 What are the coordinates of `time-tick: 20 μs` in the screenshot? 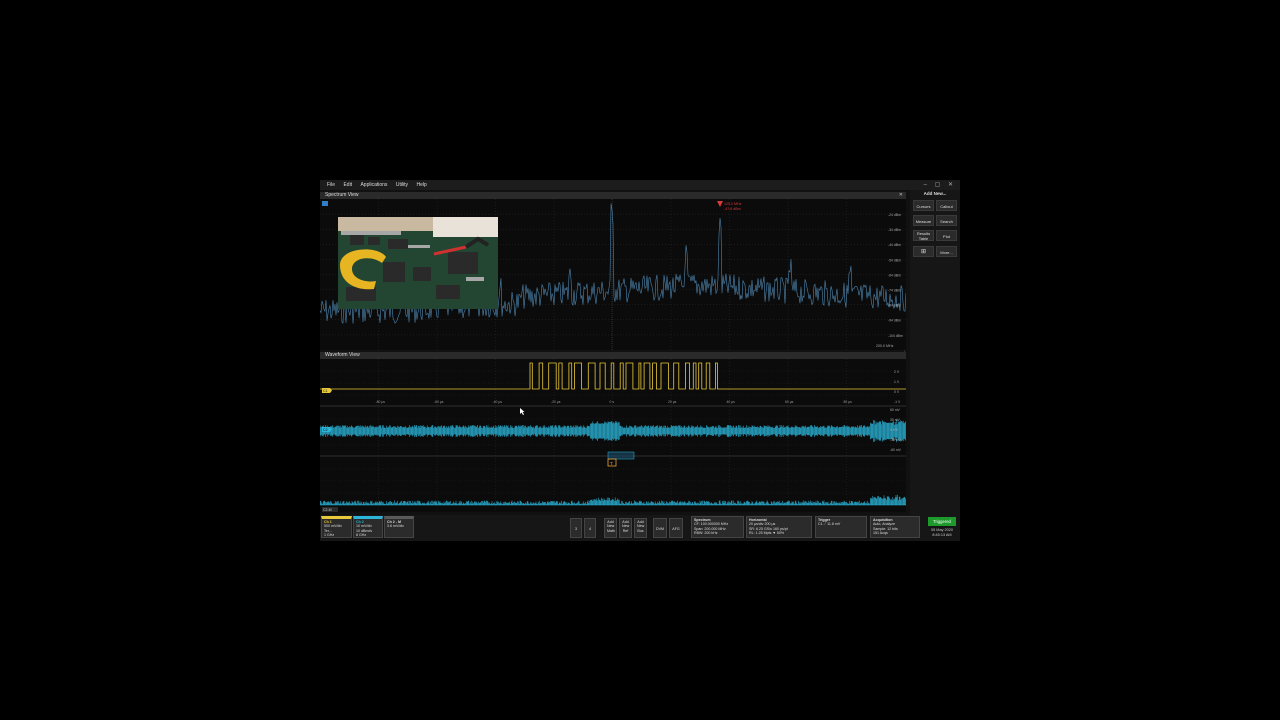 It's located at (672, 402).